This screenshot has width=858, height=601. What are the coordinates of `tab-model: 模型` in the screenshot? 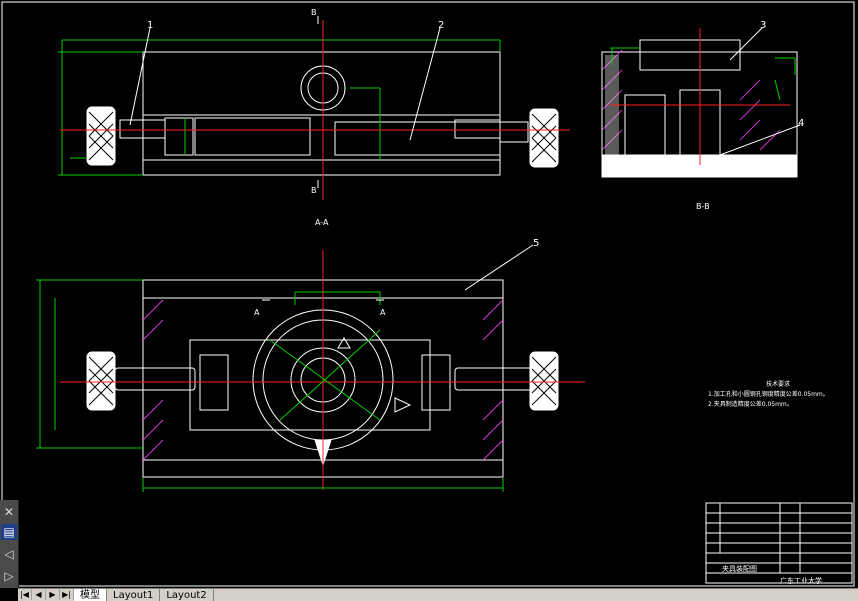 It's located at (90, 595).